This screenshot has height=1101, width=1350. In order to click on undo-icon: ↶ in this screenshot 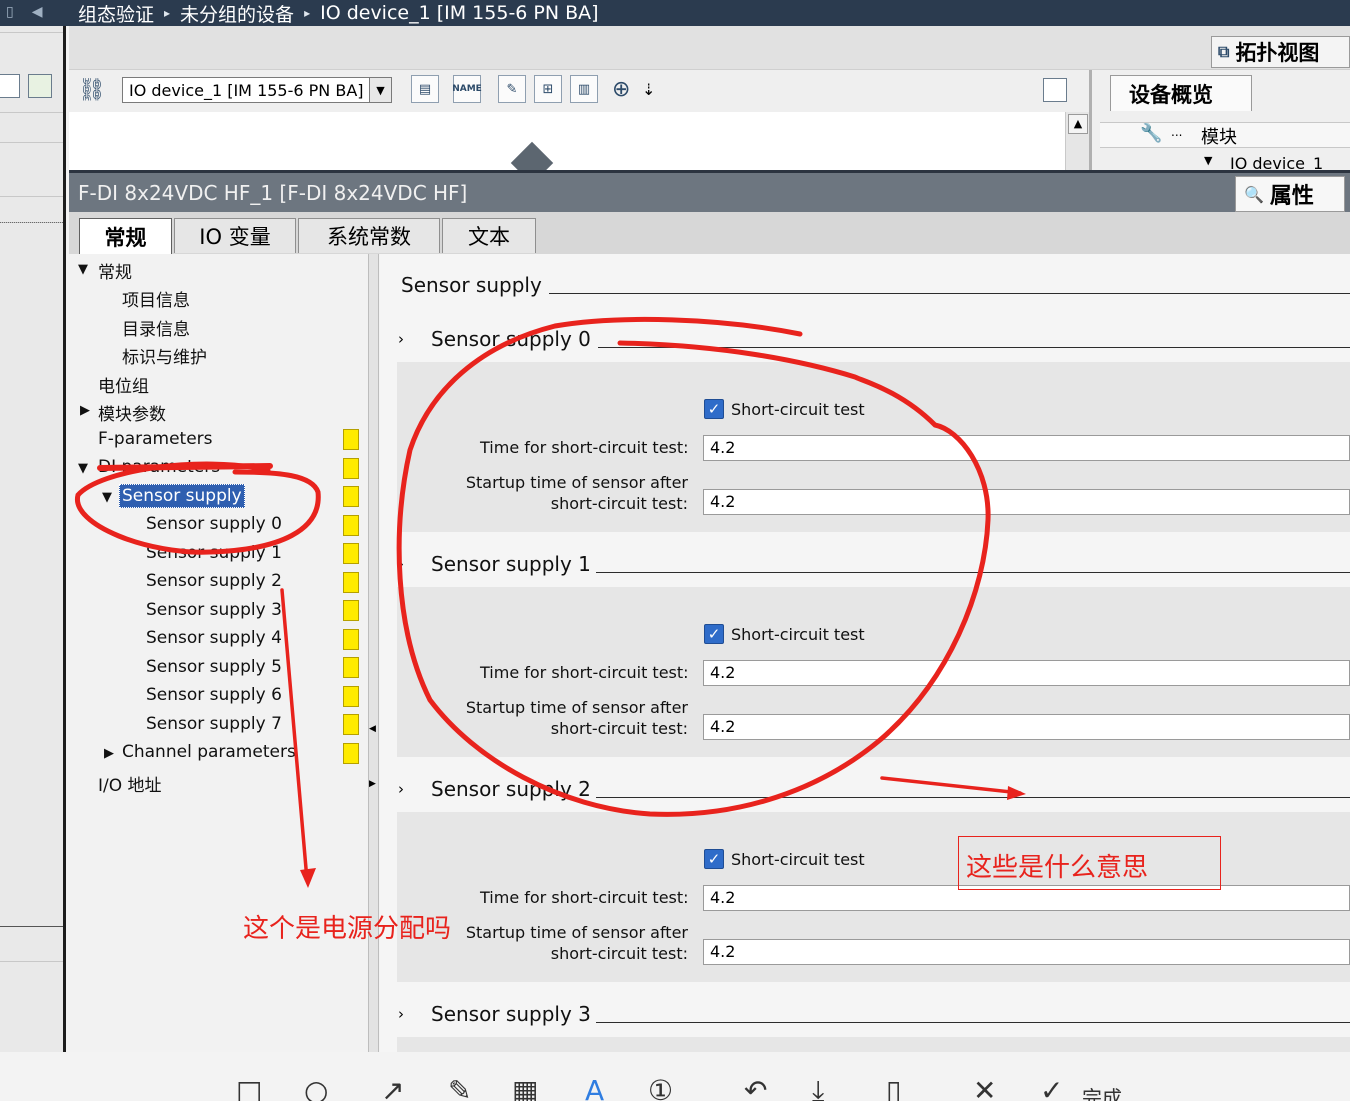, I will do `click(755, 1087)`.